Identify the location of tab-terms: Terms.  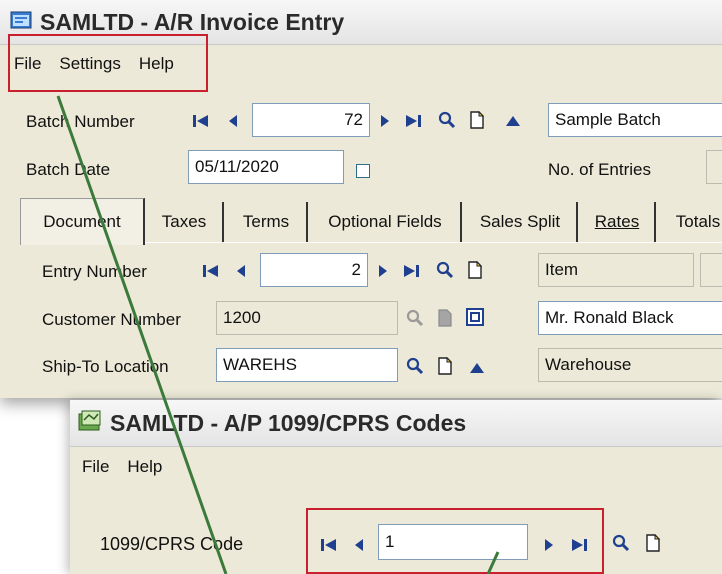
(267, 222).